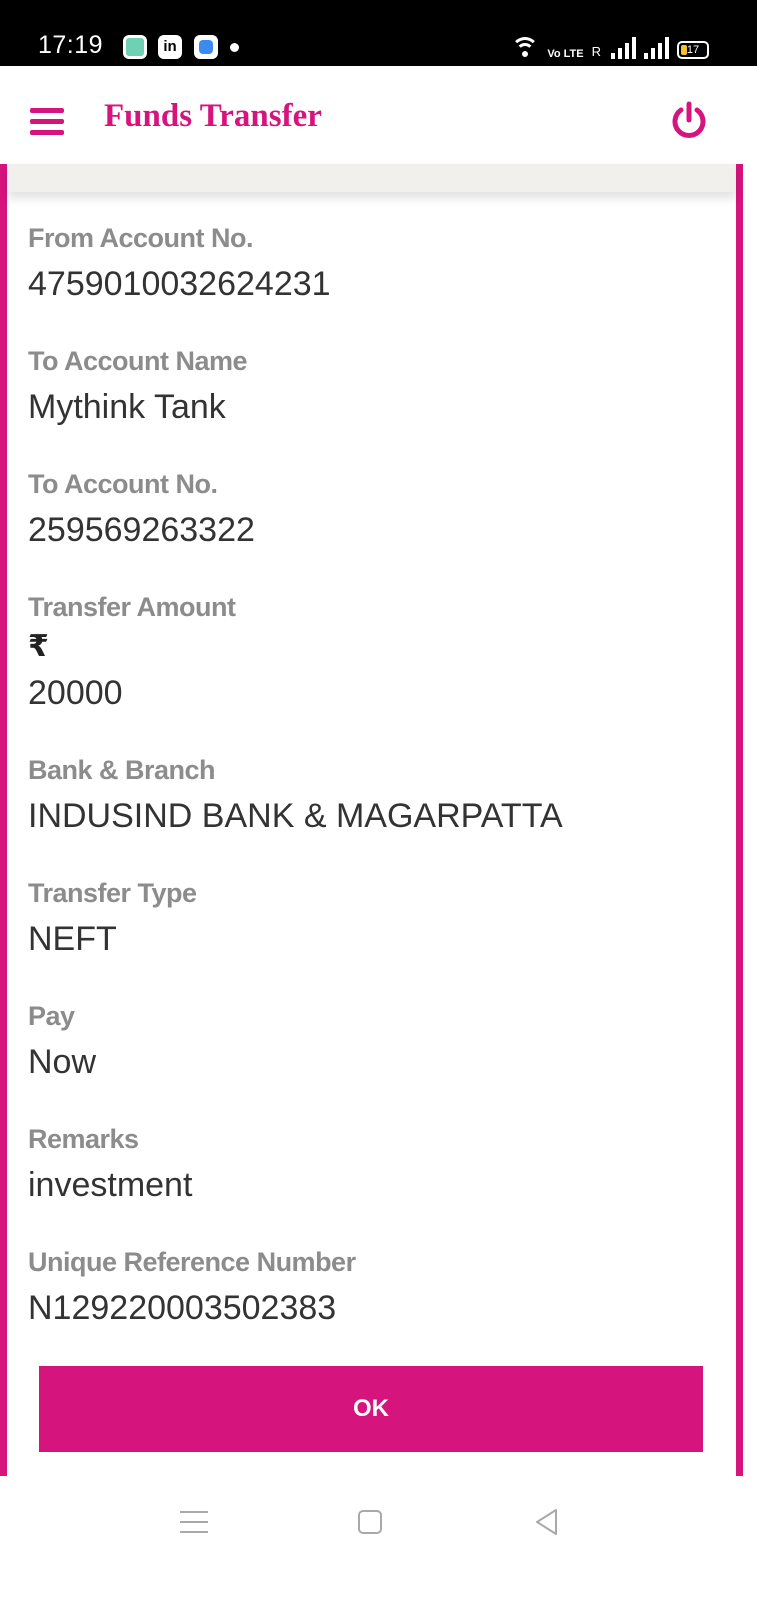 This screenshot has height=1600, width=757. What do you see at coordinates (192, 1262) in the screenshot?
I see `urn-label: Unique Reference Number` at bounding box center [192, 1262].